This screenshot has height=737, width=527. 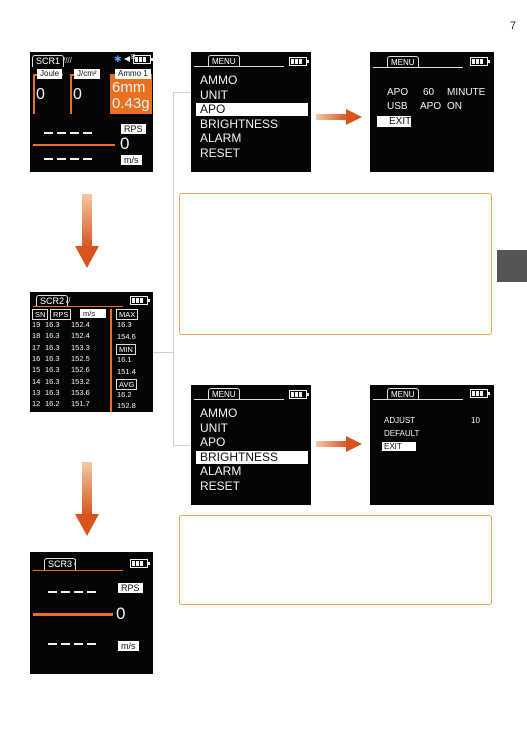 I want to click on scr3-rps-label: RPS, so click(x=130, y=588).